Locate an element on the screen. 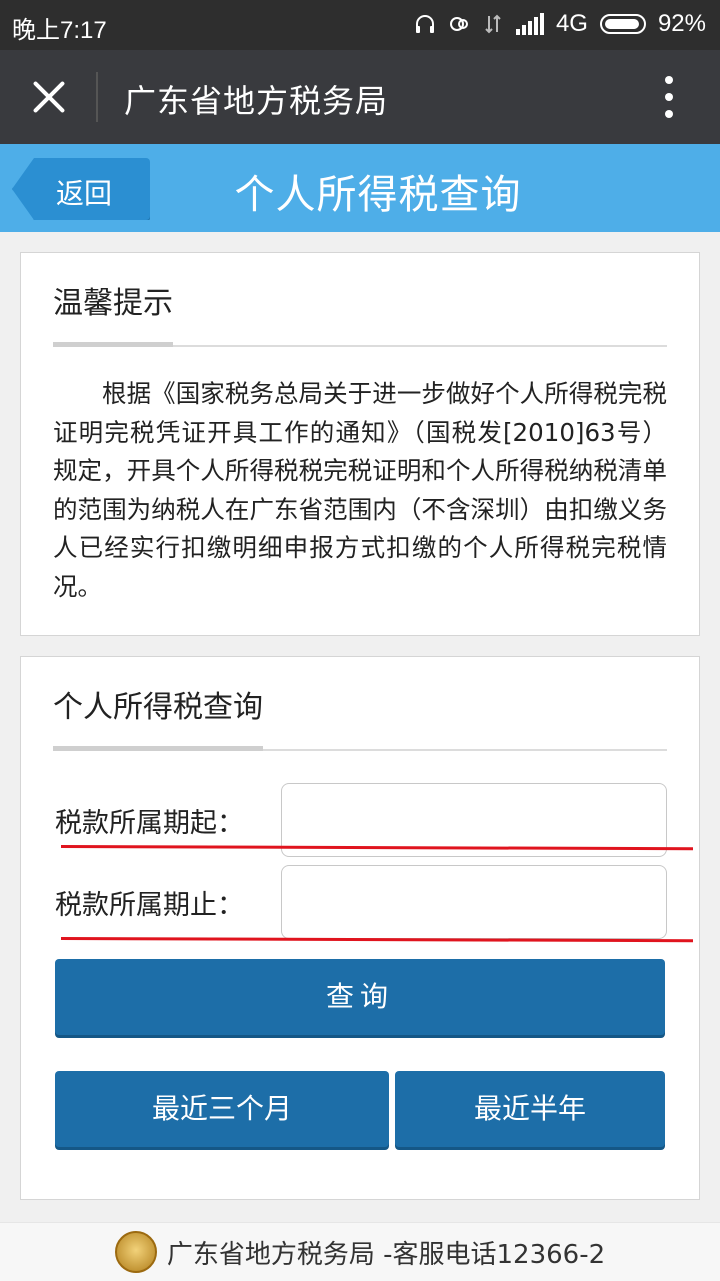 Image resolution: width=720 pixels, height=1281 pixels. query-button: 查询 is located at coordinates (360, 997).